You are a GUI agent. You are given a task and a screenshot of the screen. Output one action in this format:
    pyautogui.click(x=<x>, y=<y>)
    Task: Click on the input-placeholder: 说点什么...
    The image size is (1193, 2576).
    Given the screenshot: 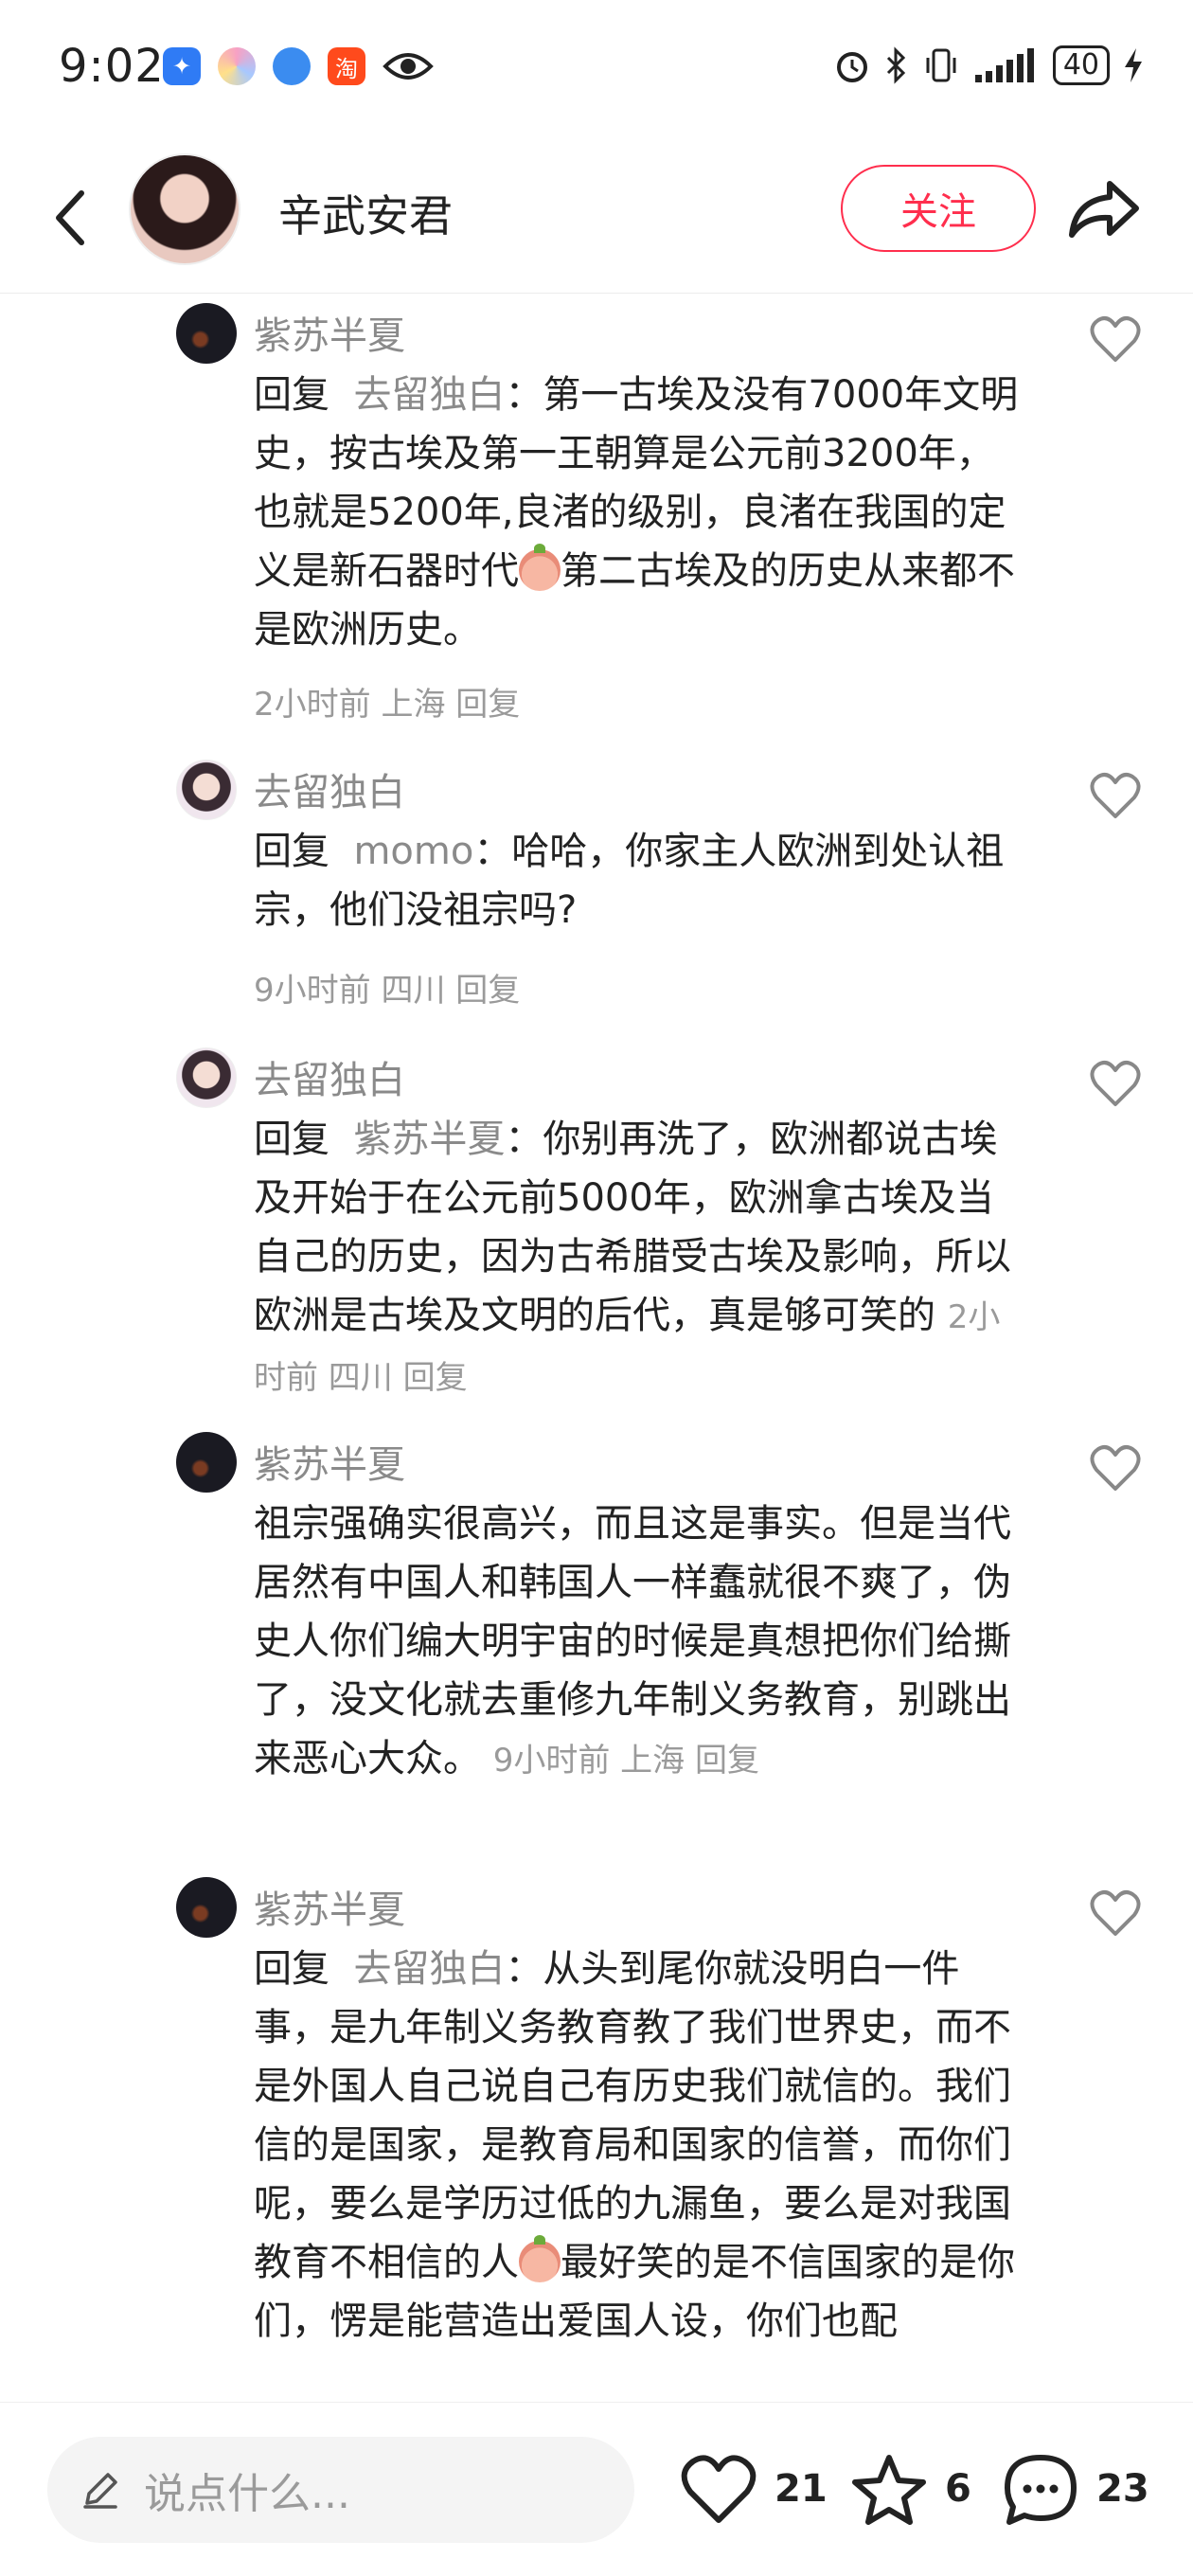 What is the action you would take?
    pyautogui.click(x=247, y=2494)
    